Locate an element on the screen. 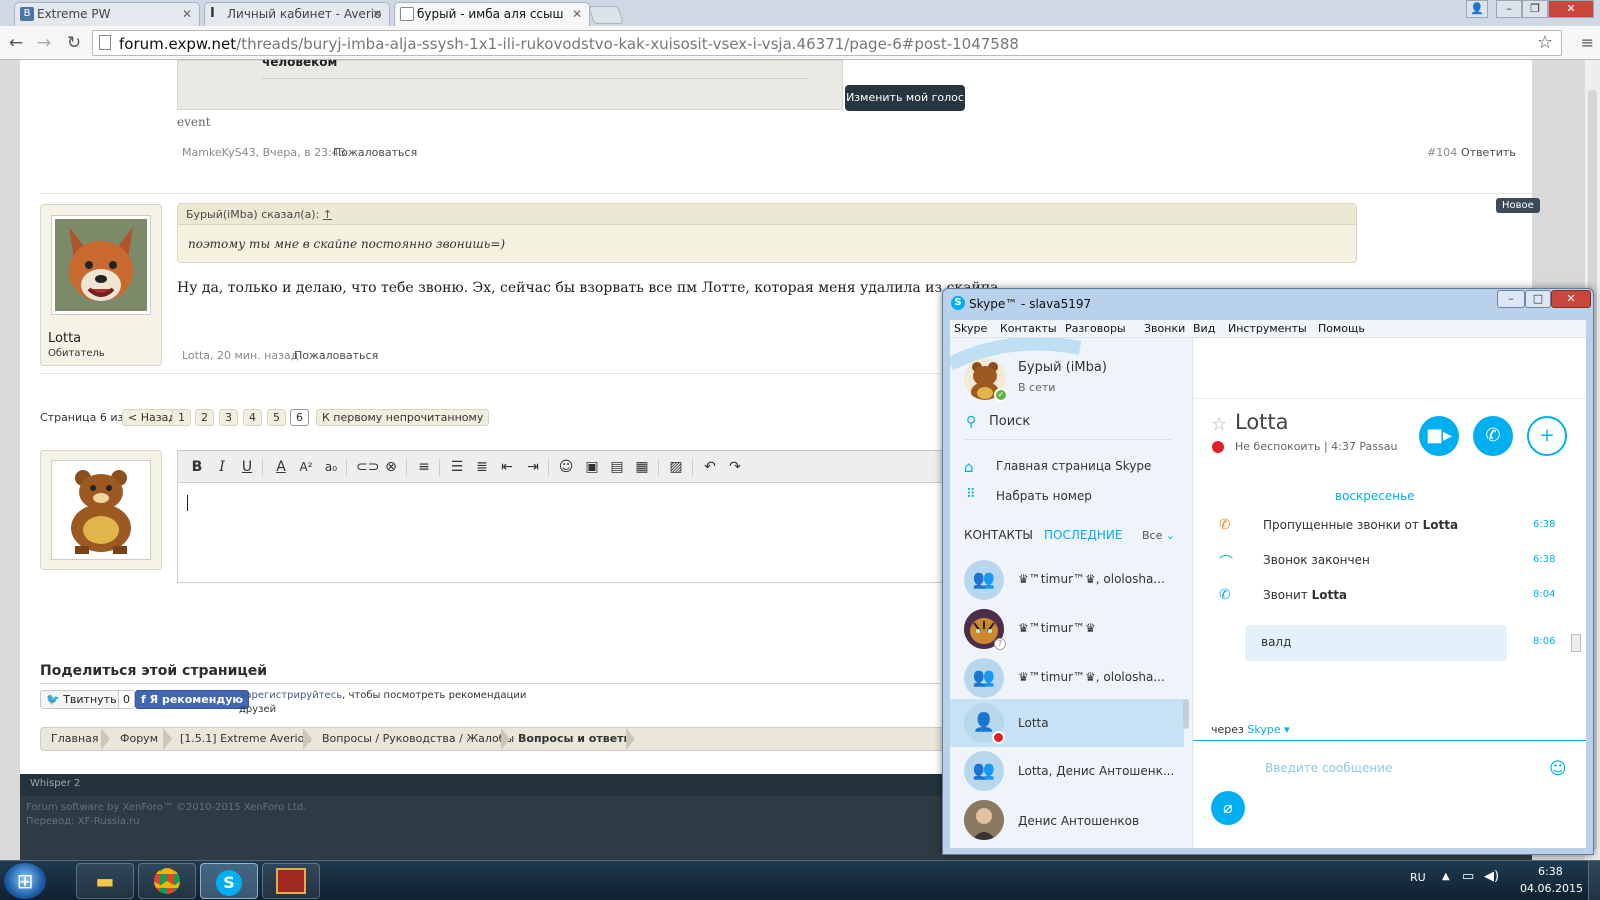 This screenshot has width=1600, height=900. contact-item-label: Денис Антошенков is located at coordinates (1078, 821).